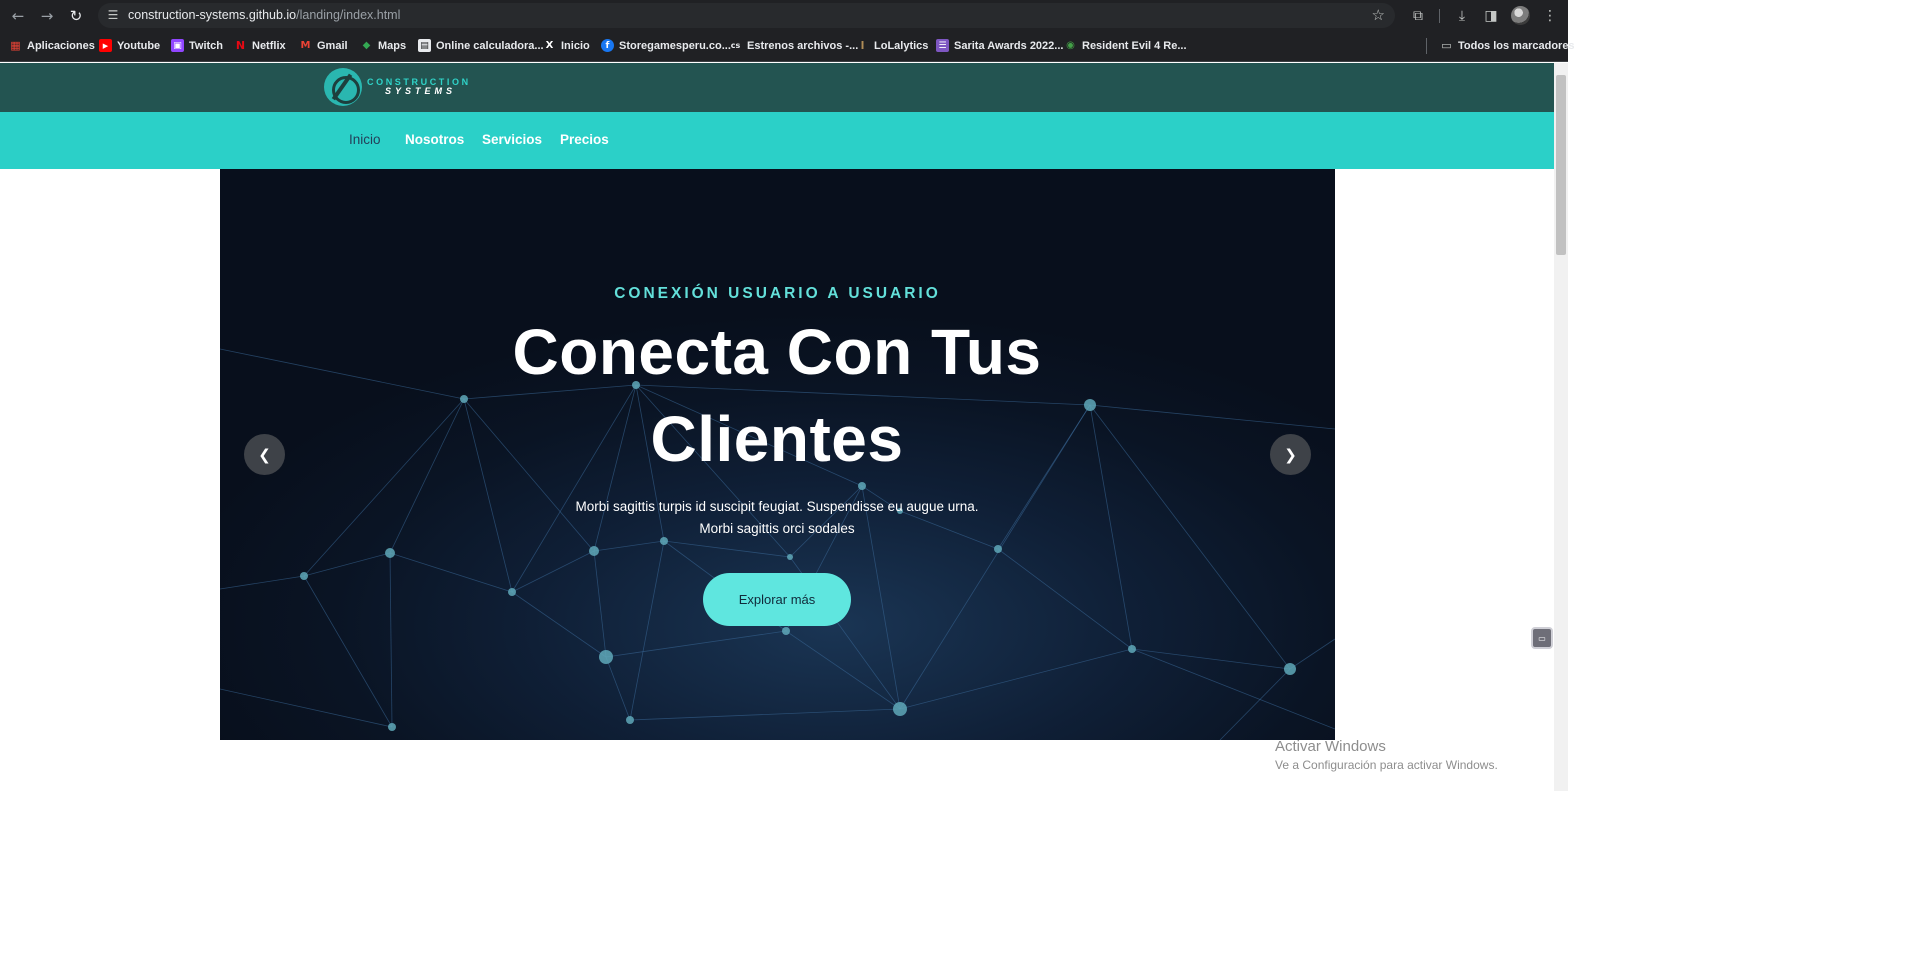 The image size is (1920, 969). Describe the element at coordinates (1520, 15) in the screenshot. I see `profile-avatar` at that location.